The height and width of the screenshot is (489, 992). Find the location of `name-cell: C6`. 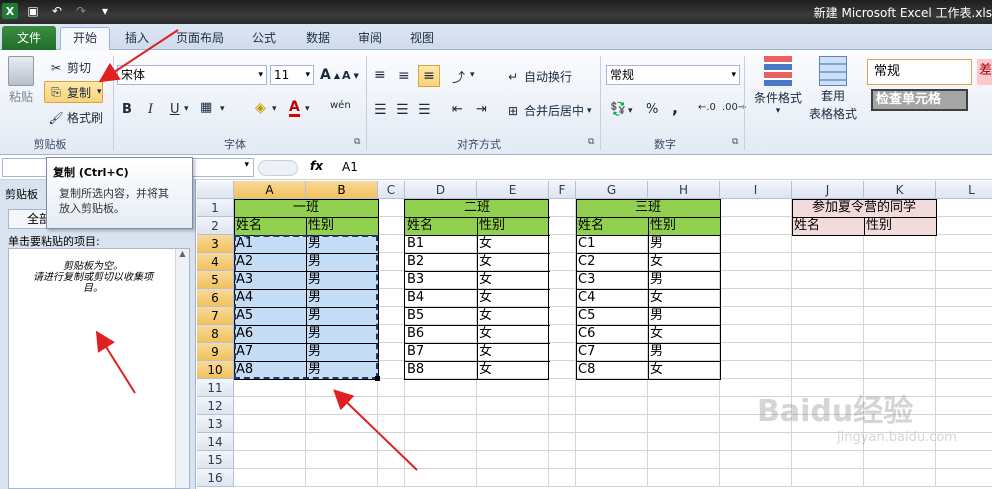

name-cell: C6 is located at coordinates (612, 334).